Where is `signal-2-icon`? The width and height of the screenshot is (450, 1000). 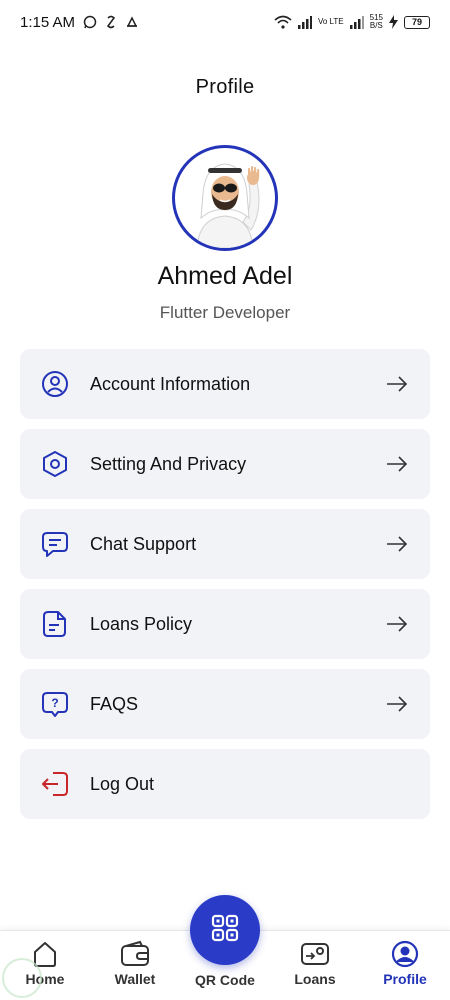 signal-2-icon is located at coordinates (356, 22).